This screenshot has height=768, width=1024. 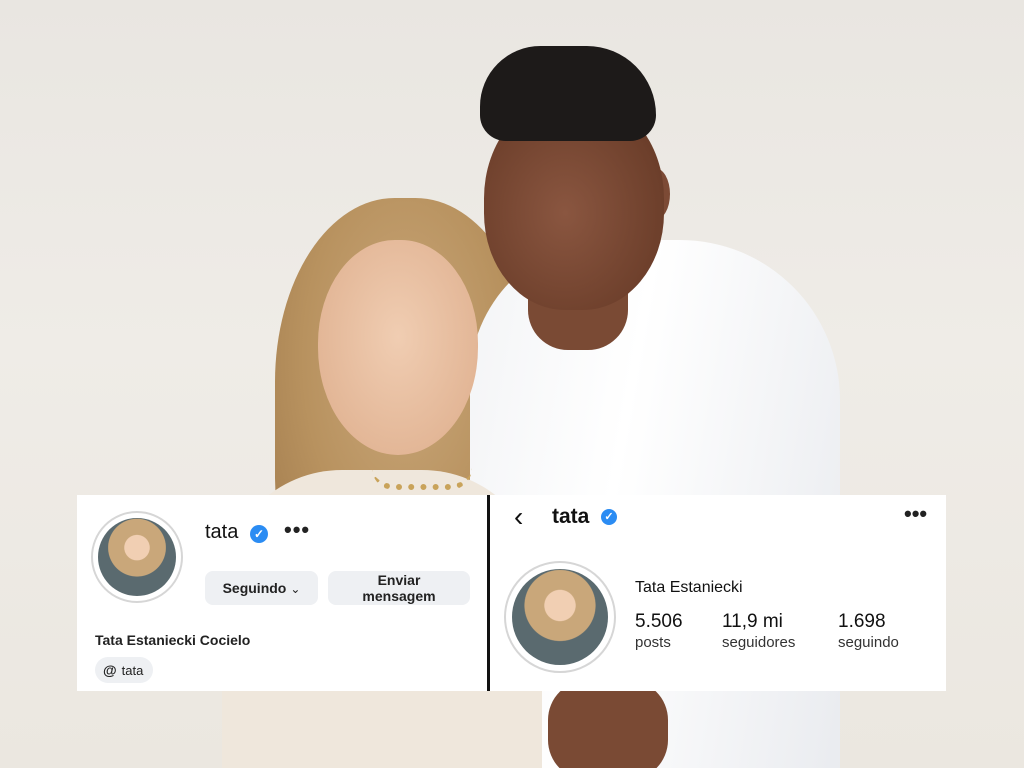 What do you see at coordinates (759, 642) in the screenshot?
I see `followers-label: seguidores` at bounding box center [759, 642].